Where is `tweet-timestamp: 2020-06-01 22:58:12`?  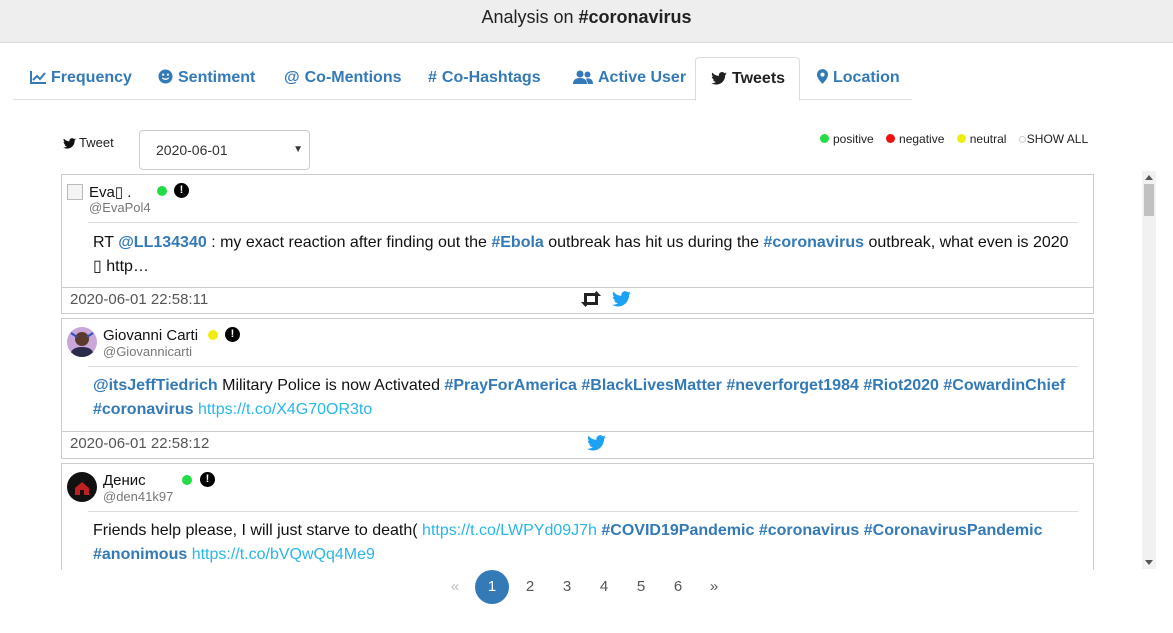
tweet-timestamp: 2020-06-01 22:58:12 is located at coordinates (140, 443).